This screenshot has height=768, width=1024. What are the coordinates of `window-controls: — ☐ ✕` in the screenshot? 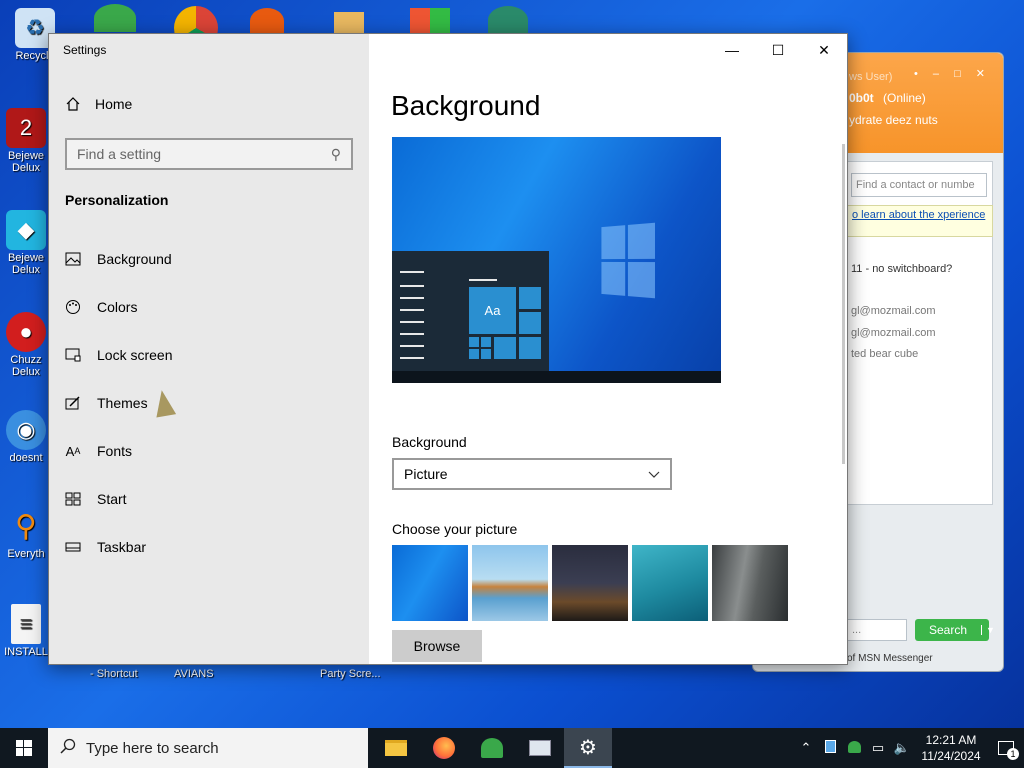 It's located at (778, 50).